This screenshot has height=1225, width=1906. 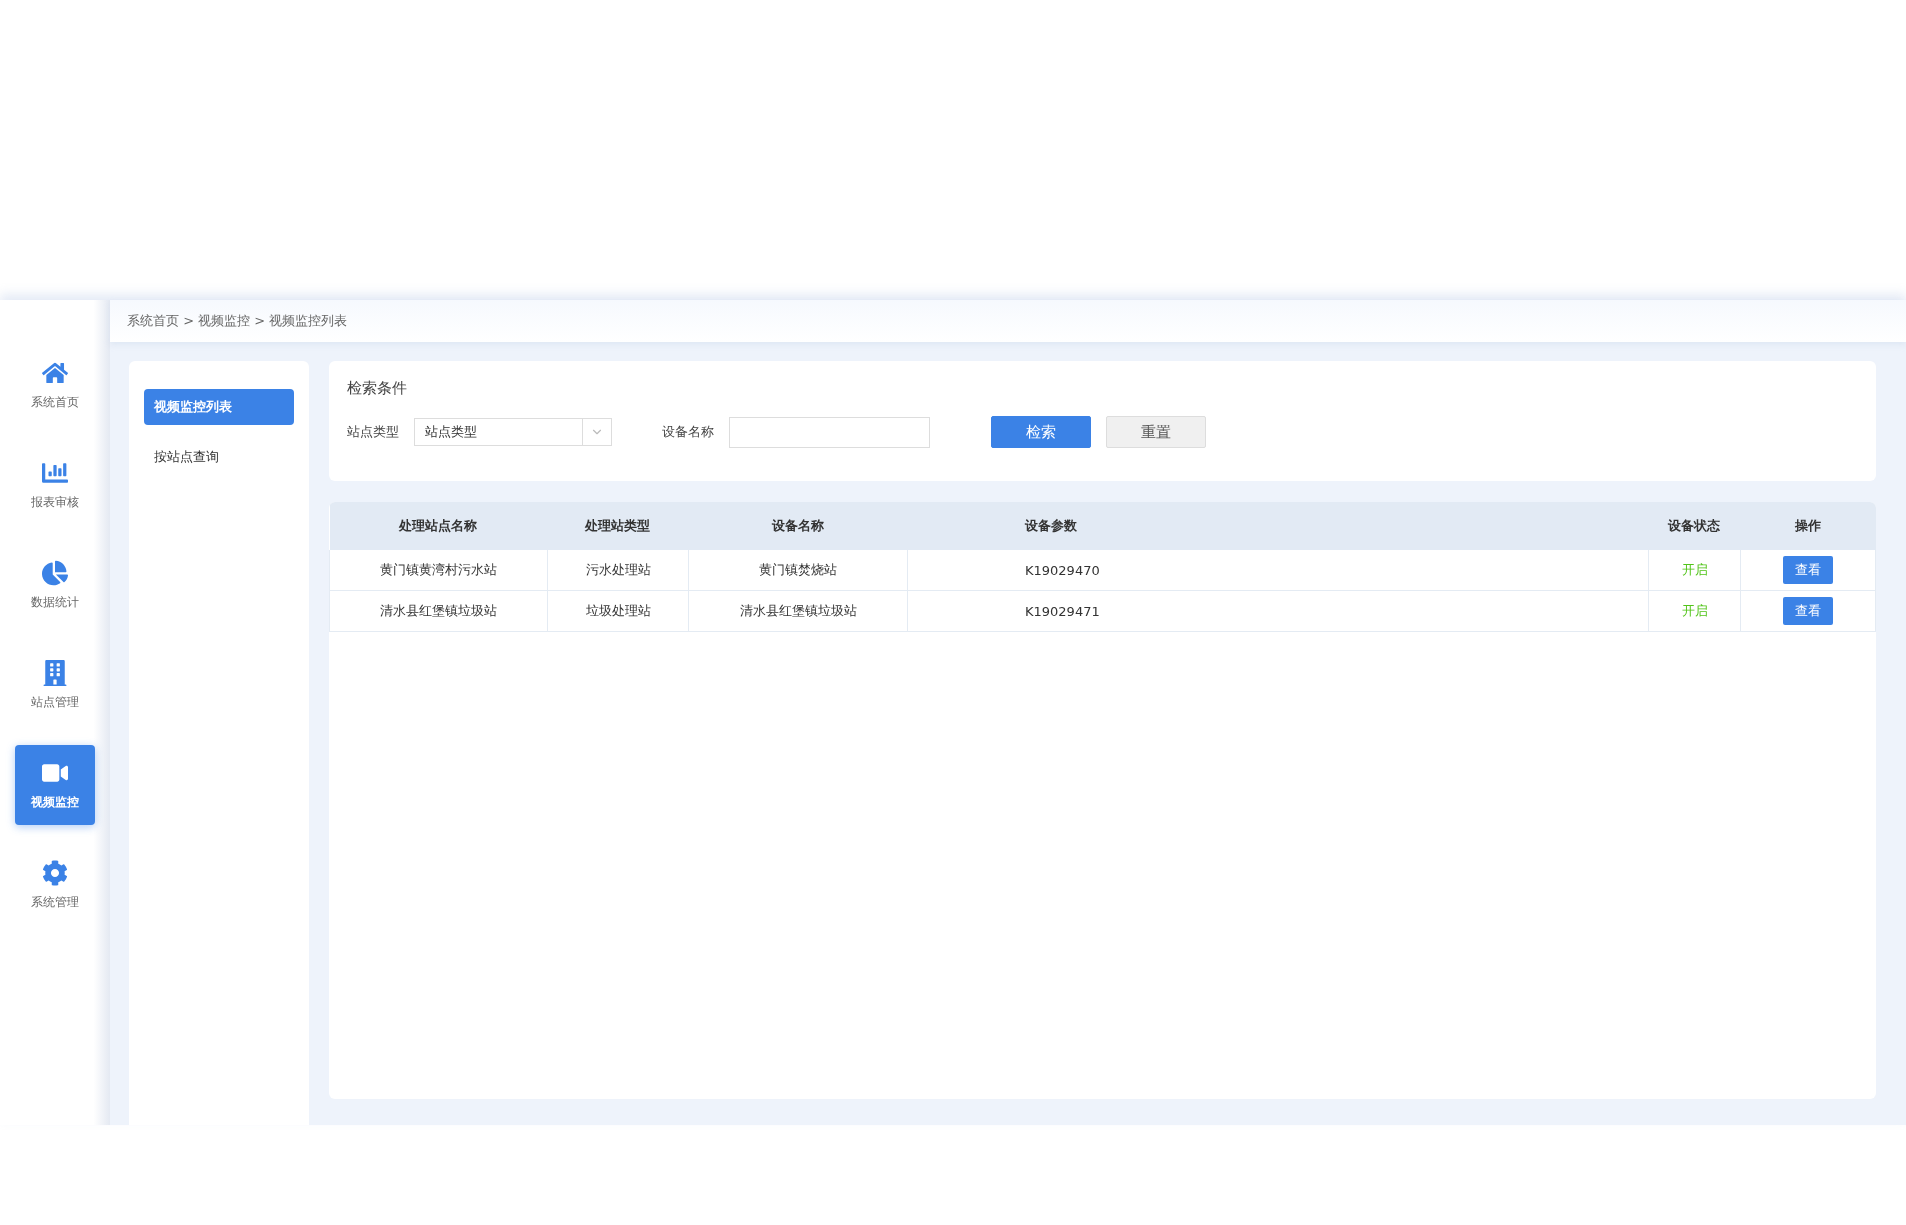 I want to click on sidebar-label: 数据统计, so click(x=55, y=602).